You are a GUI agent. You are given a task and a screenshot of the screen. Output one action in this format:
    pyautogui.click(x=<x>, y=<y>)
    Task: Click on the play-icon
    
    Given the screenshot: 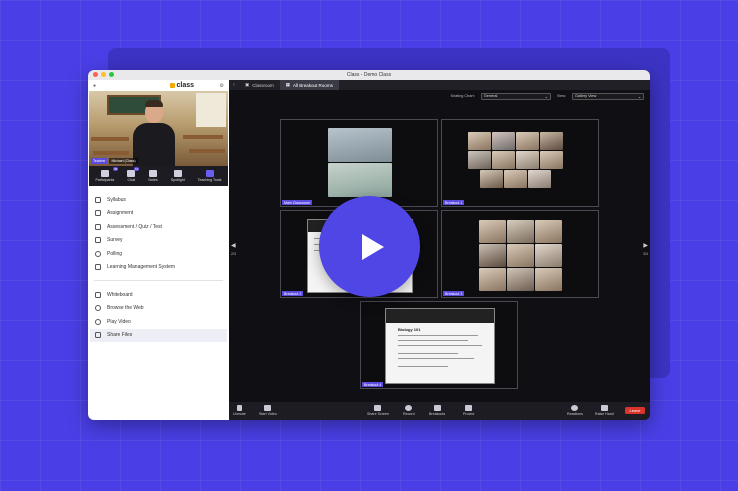 What is the action you would take?
    pyautogui.click(x=372, y=246)
    